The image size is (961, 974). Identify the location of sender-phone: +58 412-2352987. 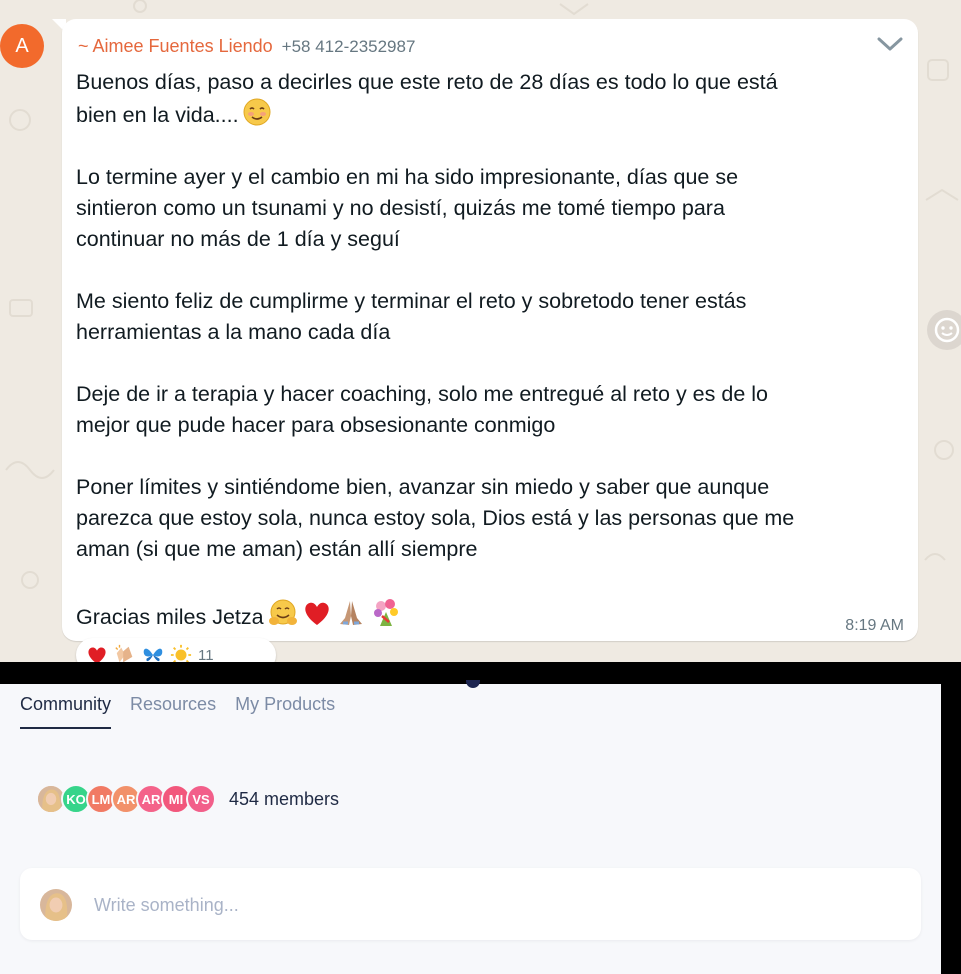
(348, 46).